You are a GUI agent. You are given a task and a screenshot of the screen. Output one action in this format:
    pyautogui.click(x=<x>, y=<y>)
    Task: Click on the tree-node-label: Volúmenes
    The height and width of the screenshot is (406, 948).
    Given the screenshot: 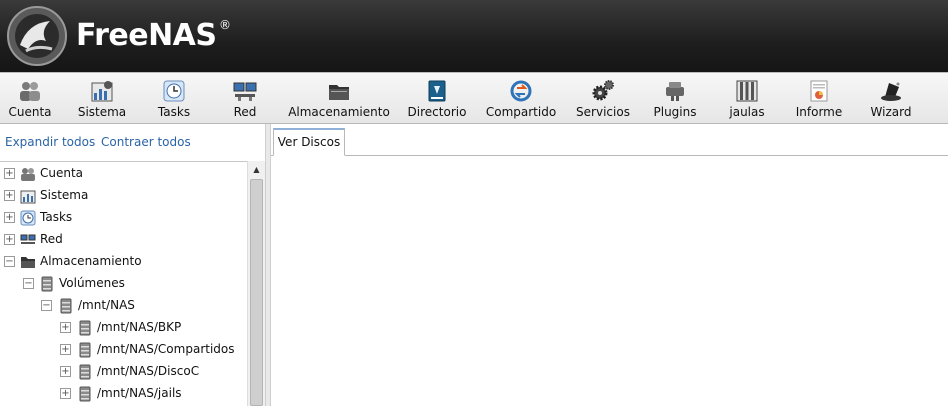 What is the action you would take?
    pyautogui.click(x=92, y=283)
    